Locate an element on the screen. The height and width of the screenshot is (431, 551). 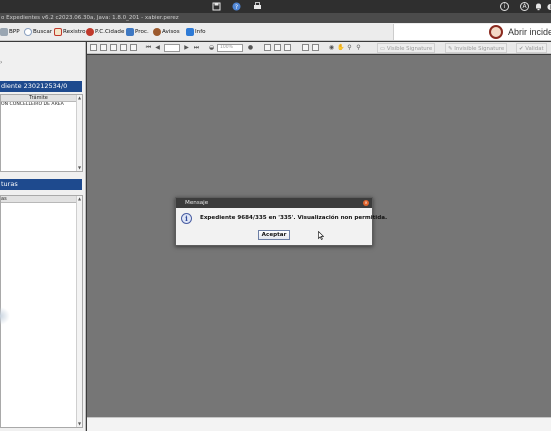
table-row: ON CONCELLEIRO DE ÁREA is located at coordinates (38, 105).